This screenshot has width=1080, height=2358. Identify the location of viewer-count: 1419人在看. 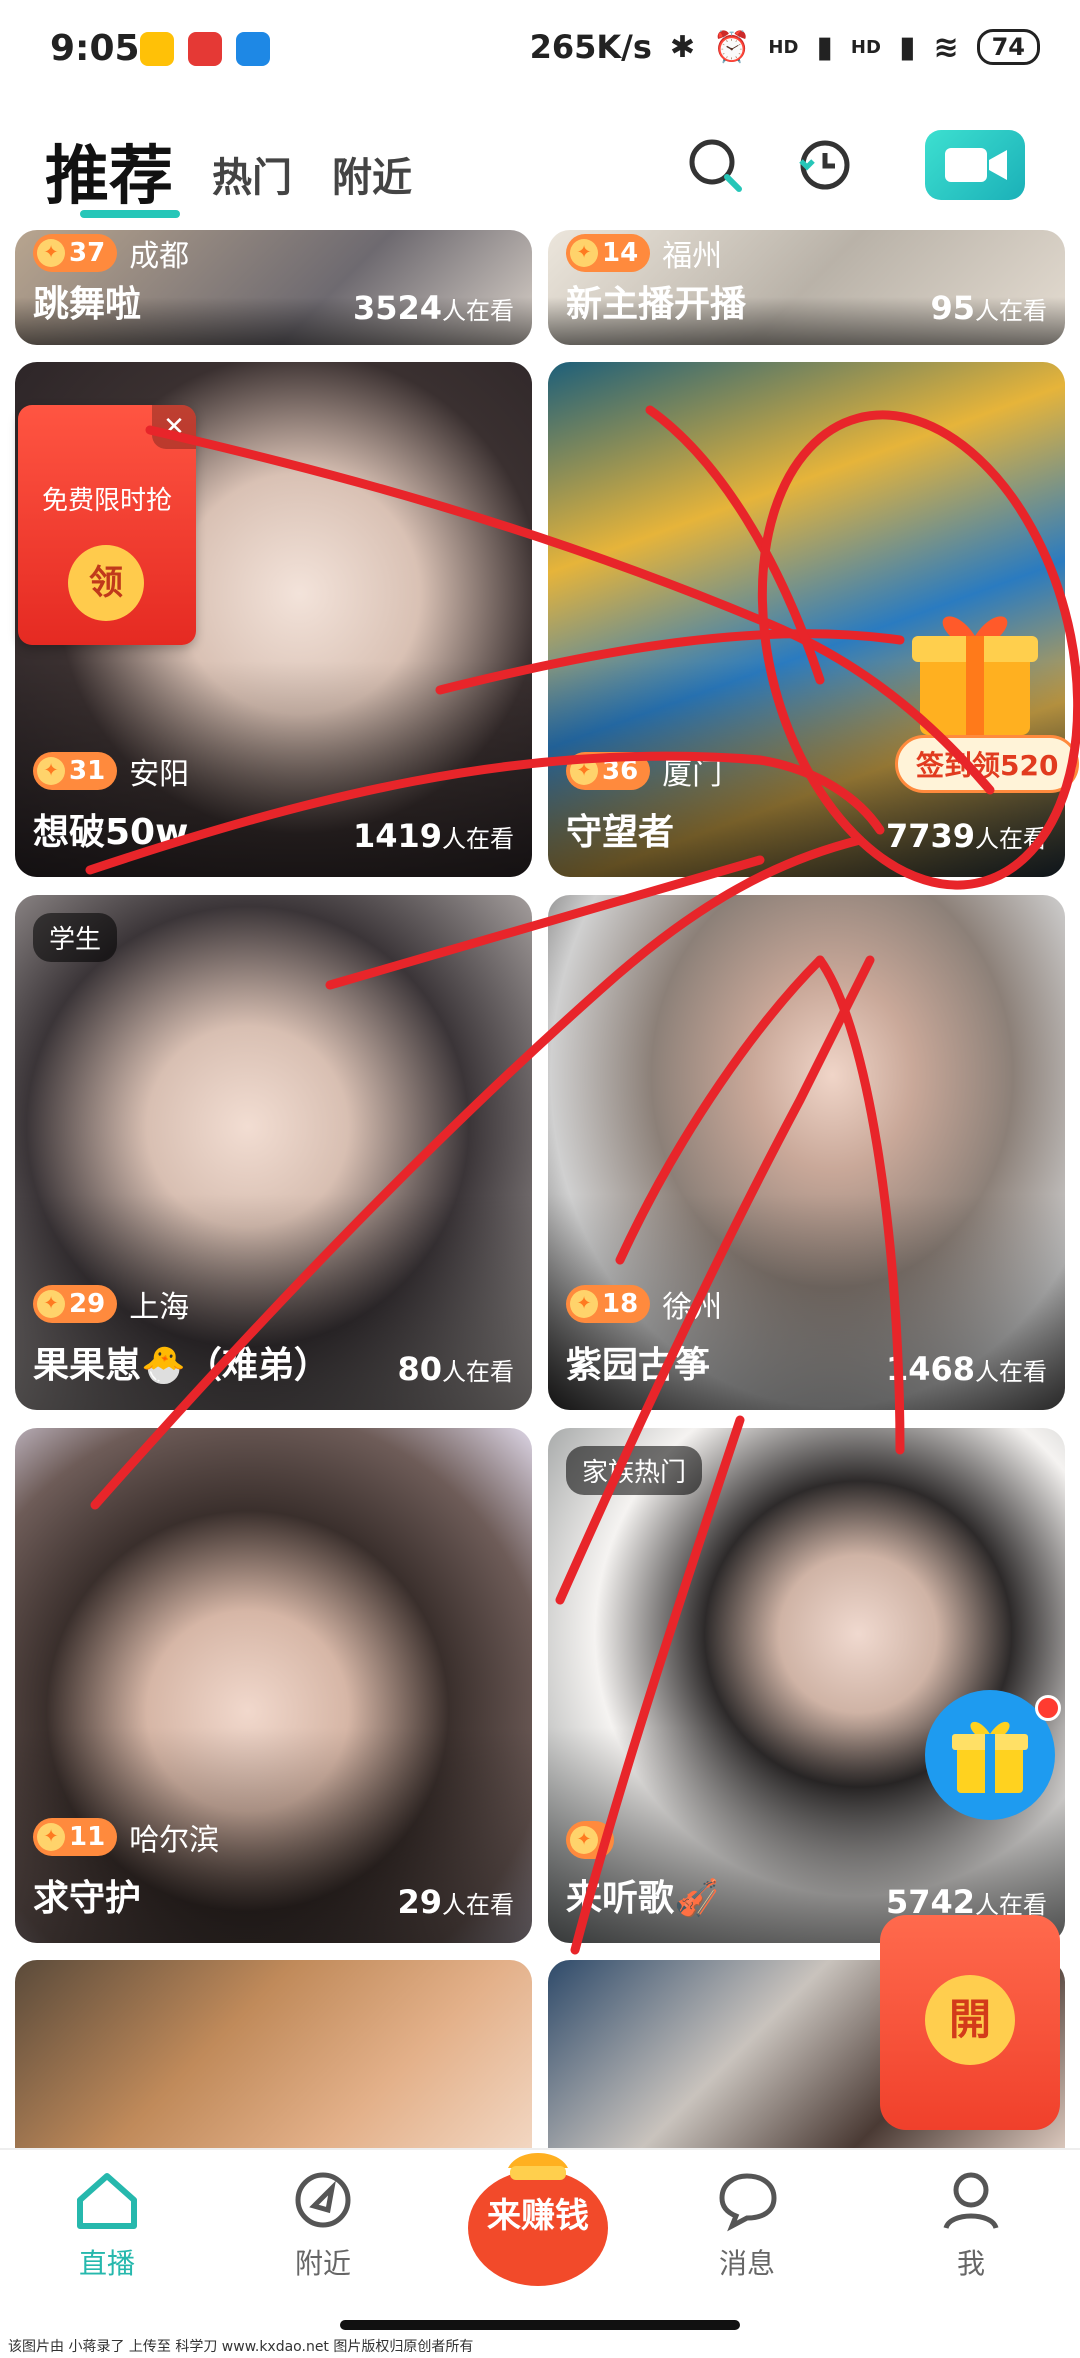
(433, 836).